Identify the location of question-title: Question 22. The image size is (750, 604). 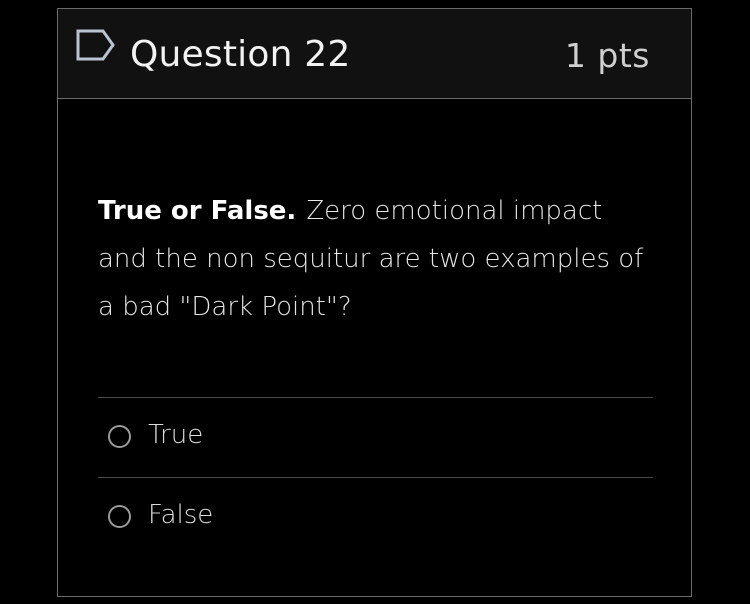
(240, 54).